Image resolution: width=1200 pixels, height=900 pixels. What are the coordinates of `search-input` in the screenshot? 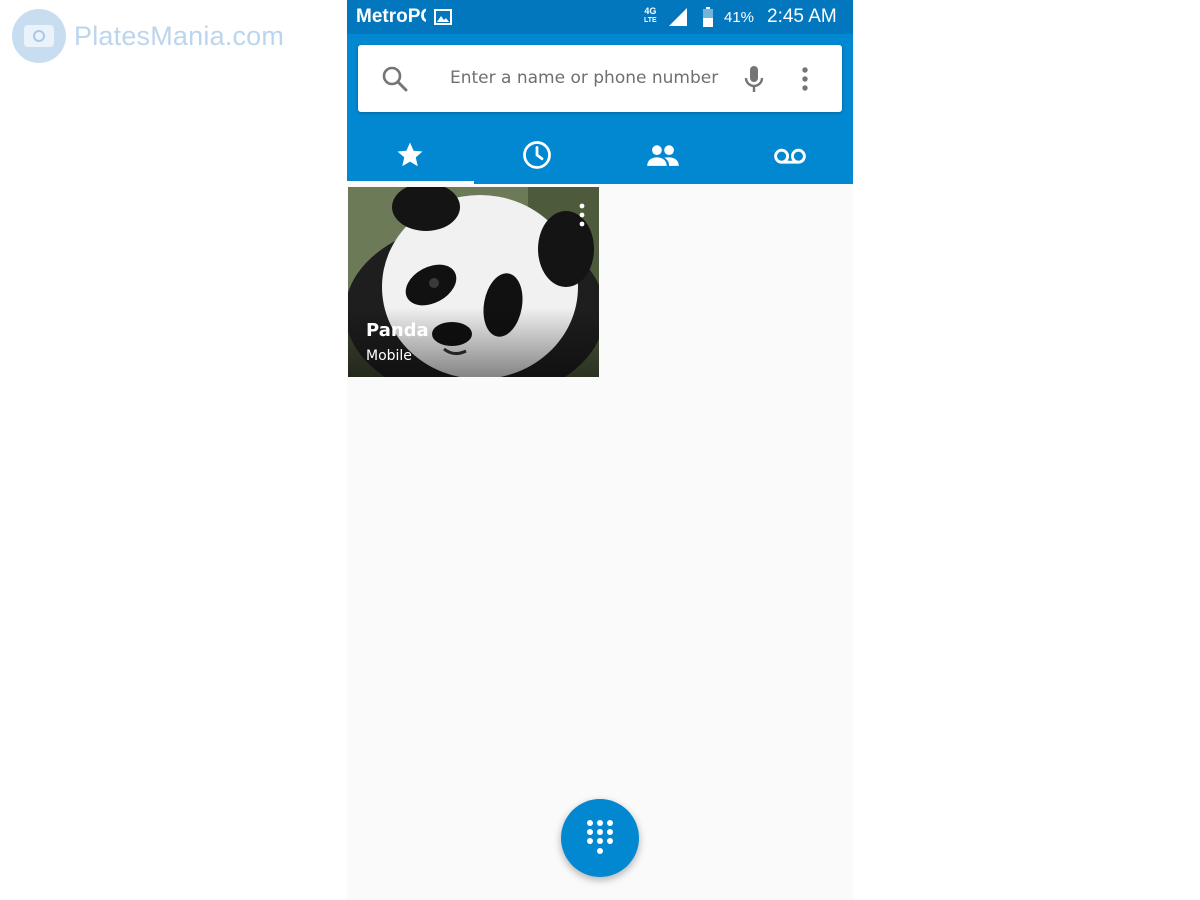 It's located at (594, 78).